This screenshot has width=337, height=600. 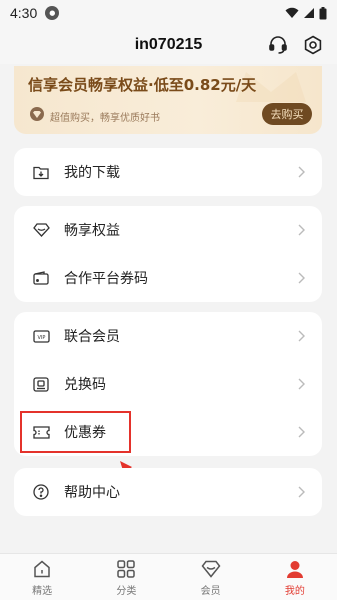 I want to click on download-folder-icon, so click(x=41, y=172).